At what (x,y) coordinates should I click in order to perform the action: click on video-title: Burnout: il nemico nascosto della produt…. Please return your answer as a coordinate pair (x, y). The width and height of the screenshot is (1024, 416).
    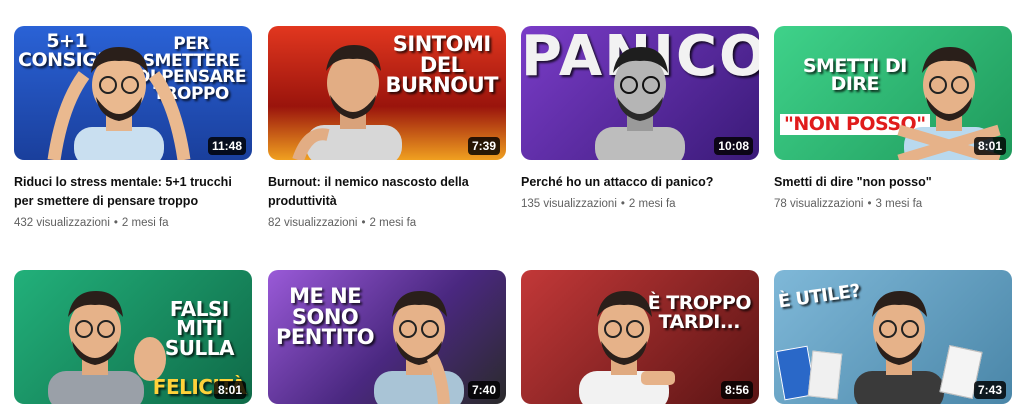
    Looking at the image, I should click on (387, 192).